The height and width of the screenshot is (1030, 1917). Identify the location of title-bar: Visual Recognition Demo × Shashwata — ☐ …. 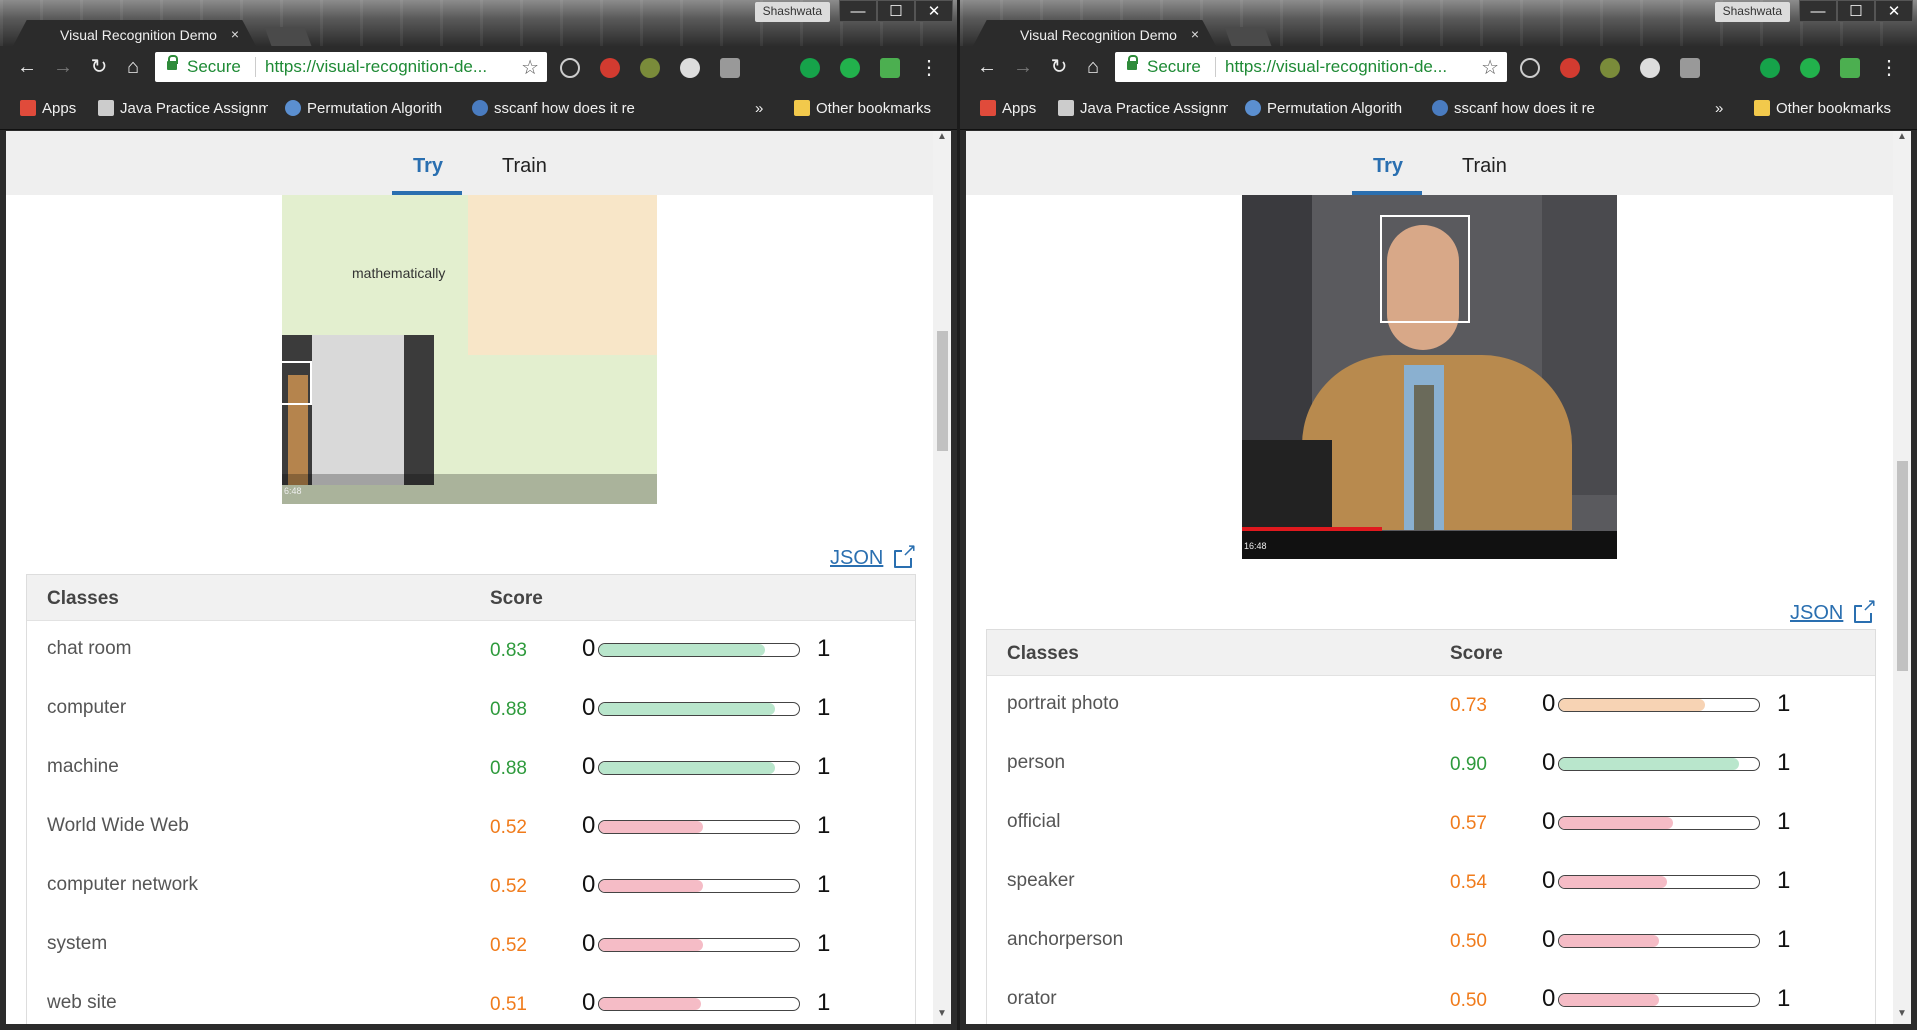
(478, 24).